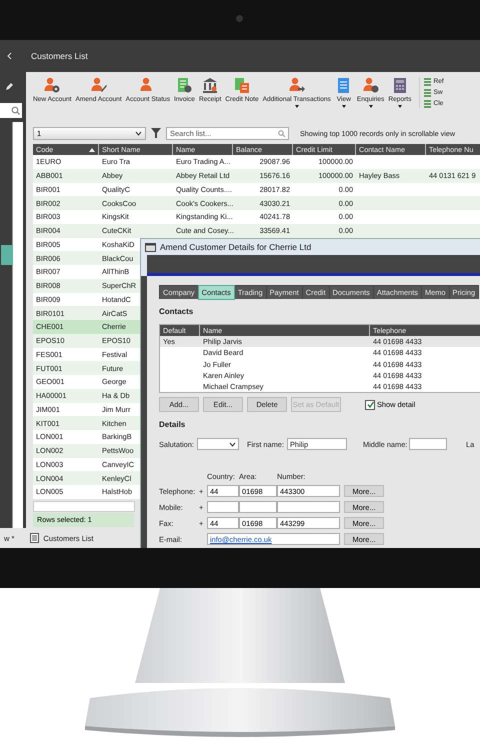  Describe the element at coordinates (35, 538) in the screenshot. I see `document-icon` at that location.